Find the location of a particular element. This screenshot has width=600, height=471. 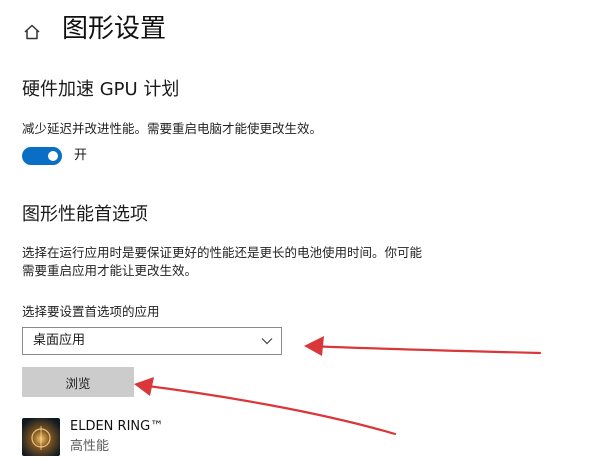

app-type-select: 桌面应用 is located at coordinates (152, 341).